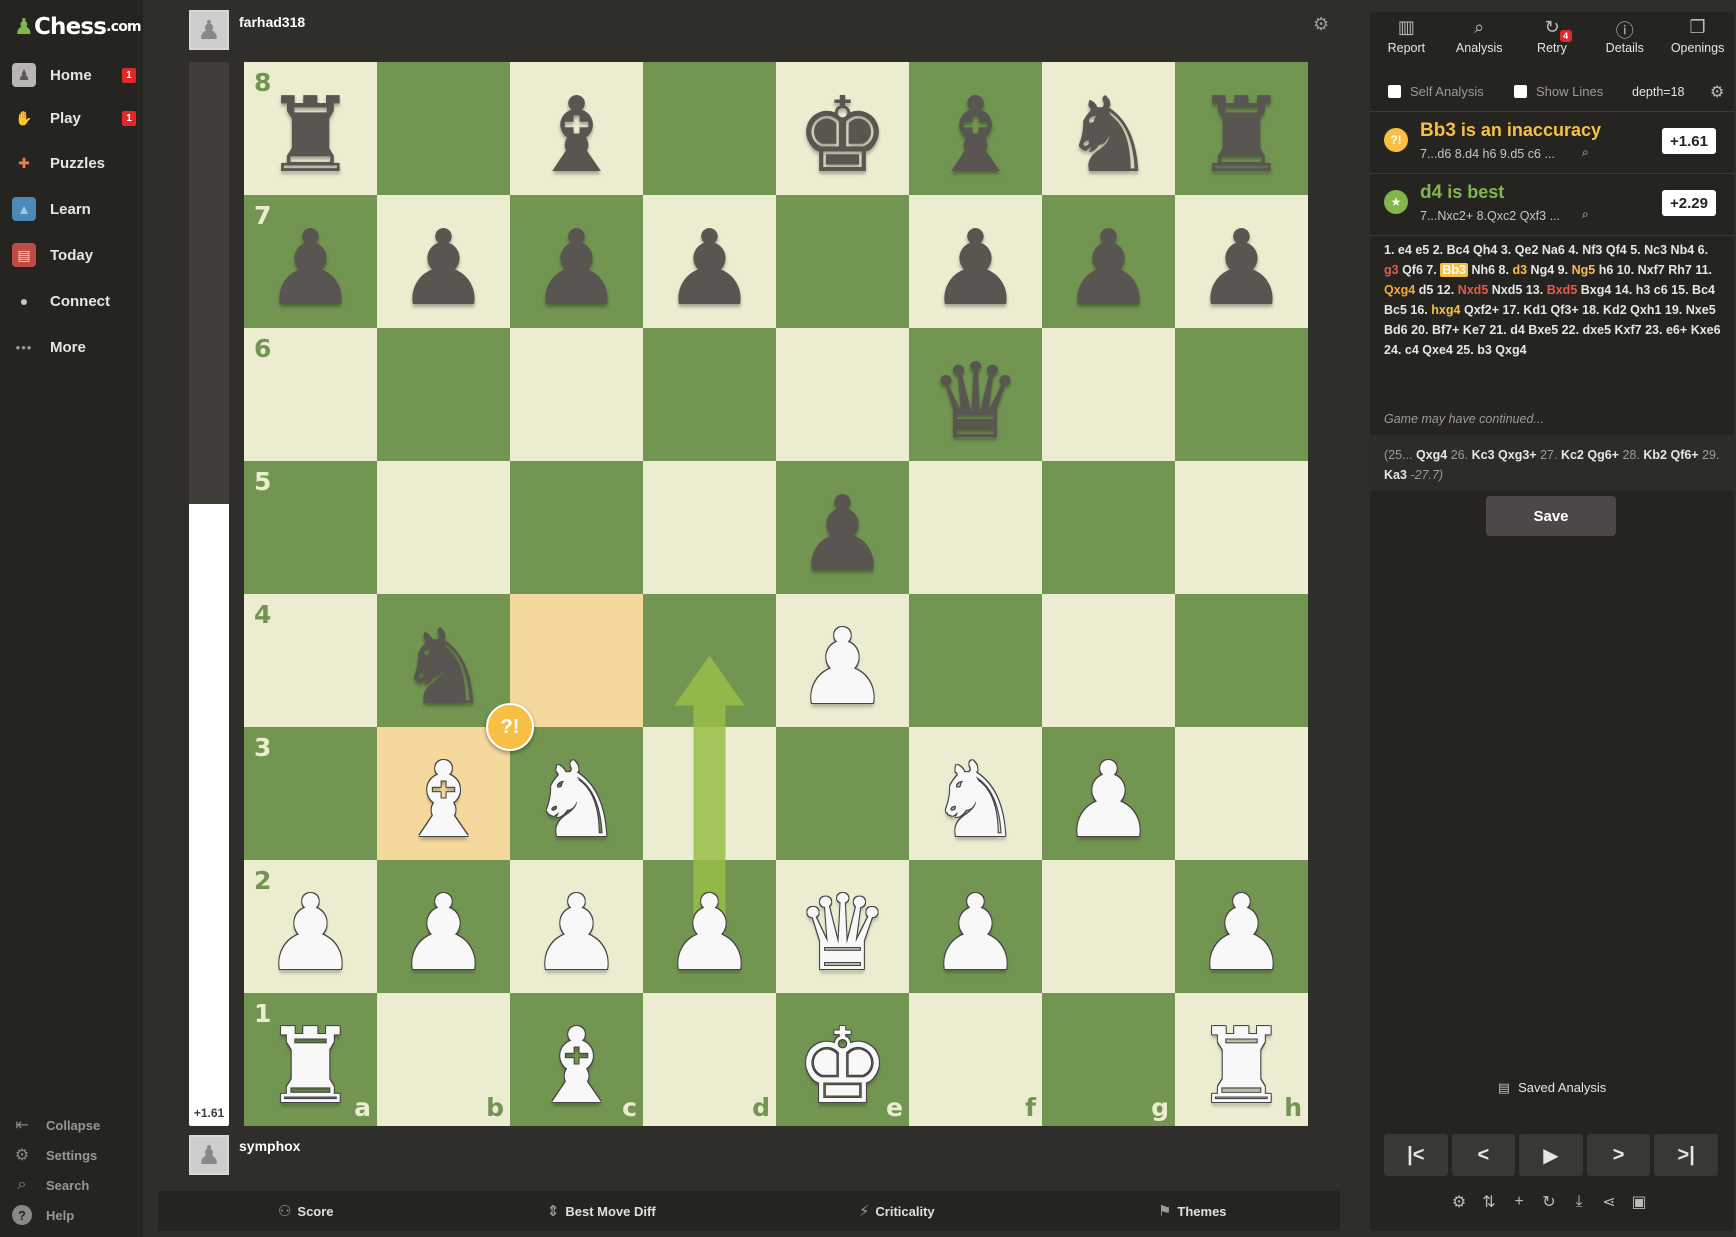 This screenshot has width=1736, height=1237. I want to click on black-pawn-c7: ♟, so click(576, 267).